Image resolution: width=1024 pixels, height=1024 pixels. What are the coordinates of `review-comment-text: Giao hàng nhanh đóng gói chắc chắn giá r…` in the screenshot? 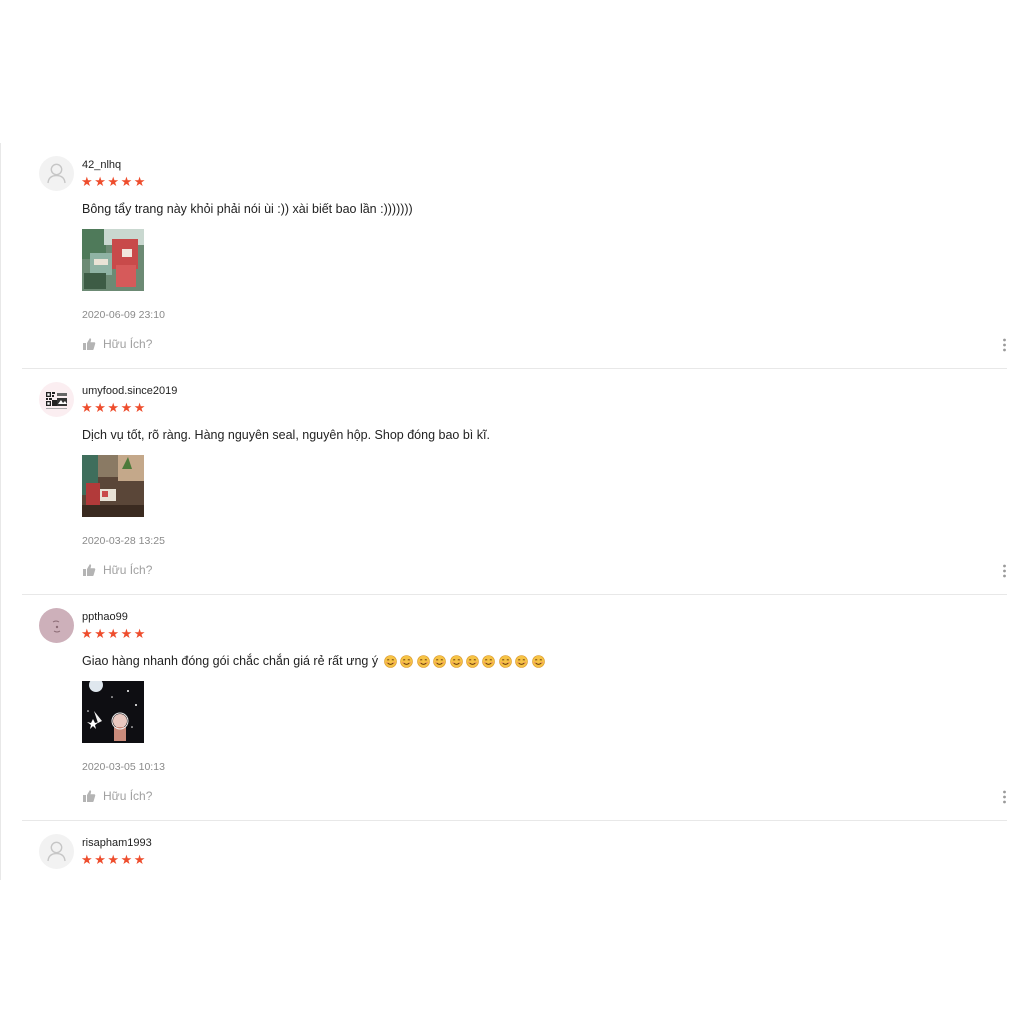 It's located at (230, 661).